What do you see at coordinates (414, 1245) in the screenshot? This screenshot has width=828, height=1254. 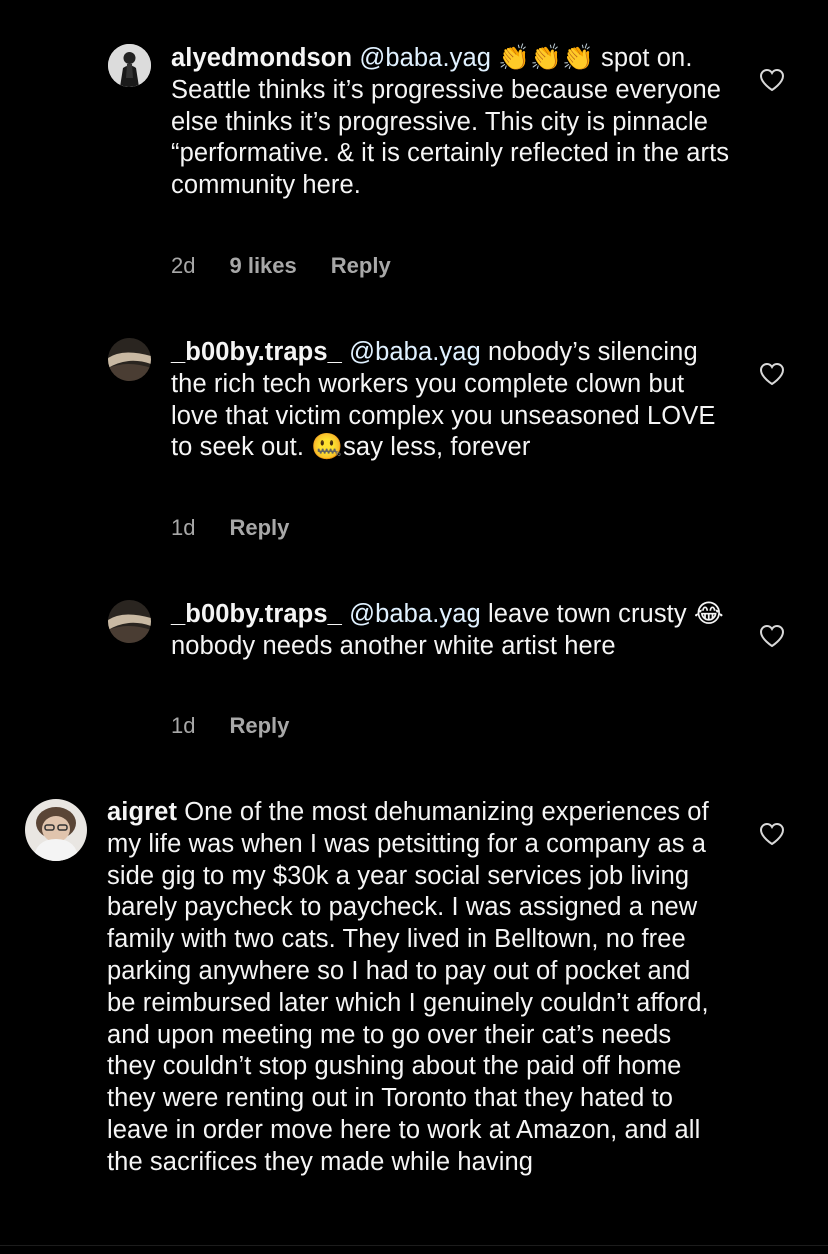 I see `divider` at bounding box center [414, 1245].